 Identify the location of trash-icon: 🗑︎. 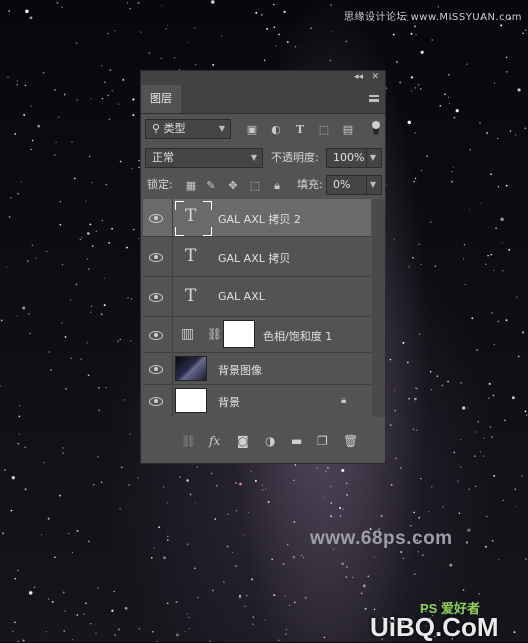
(350, 441).